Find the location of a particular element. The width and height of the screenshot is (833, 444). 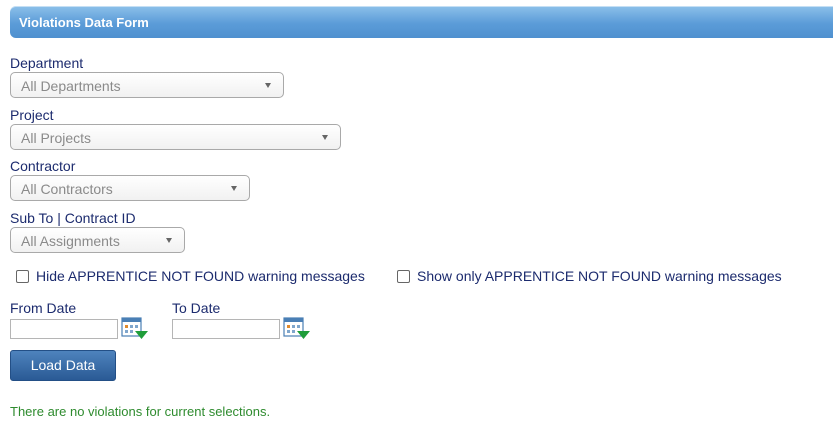

to-date-label: To Date is located at coordinates (196, 308).